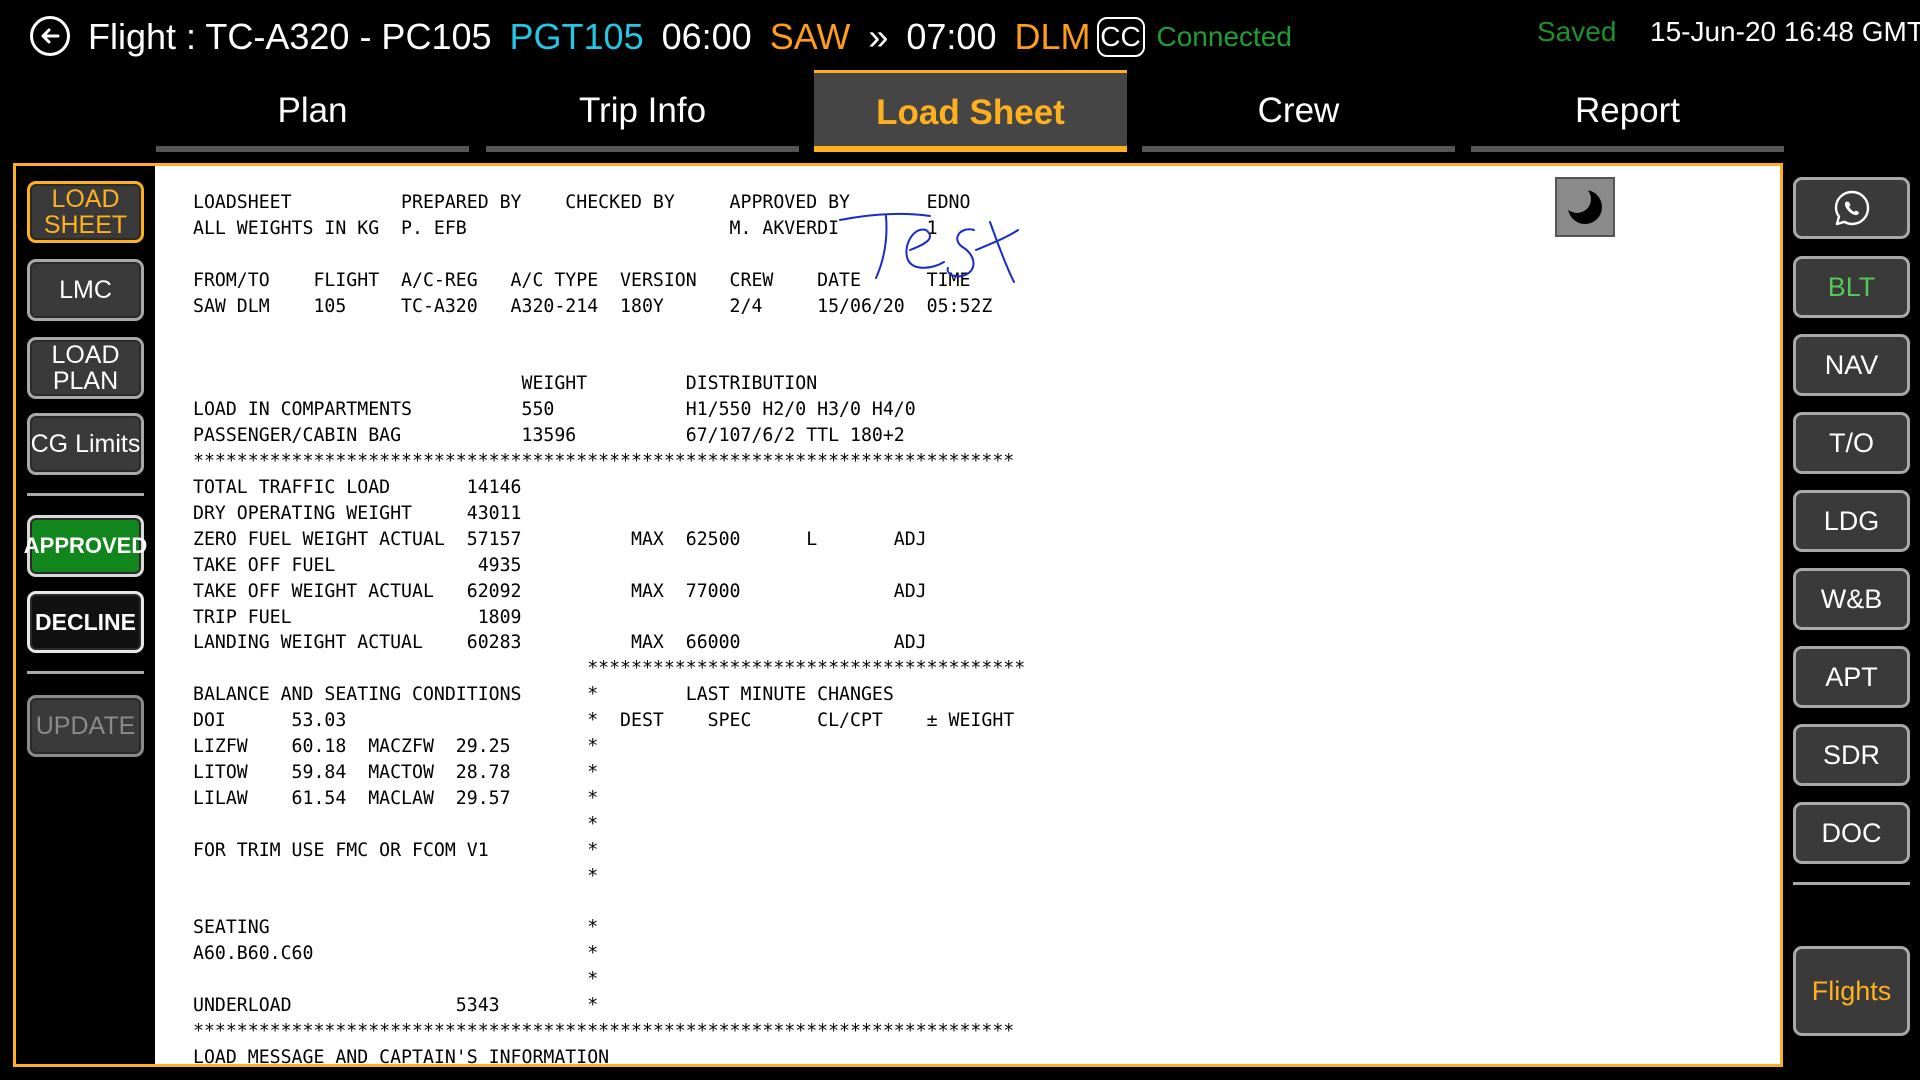  I want to click on loadsheet-line: WEIGHT DISTRIBUTION, so click(505, 384).